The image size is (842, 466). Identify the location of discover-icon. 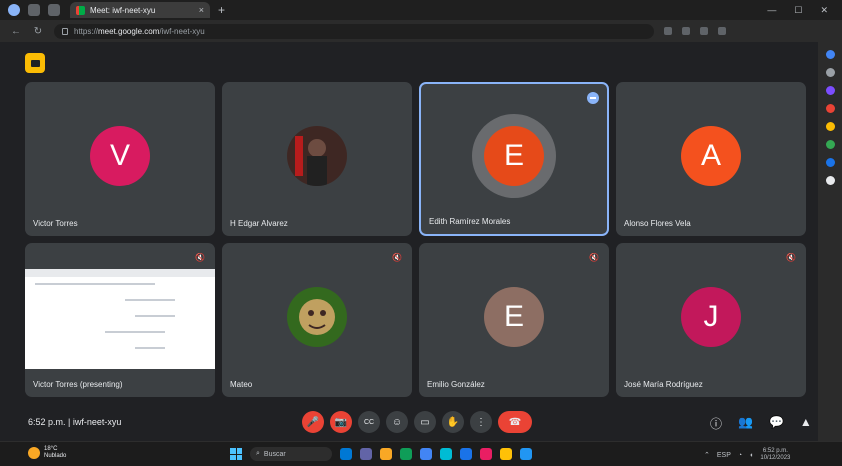
(830, 72).